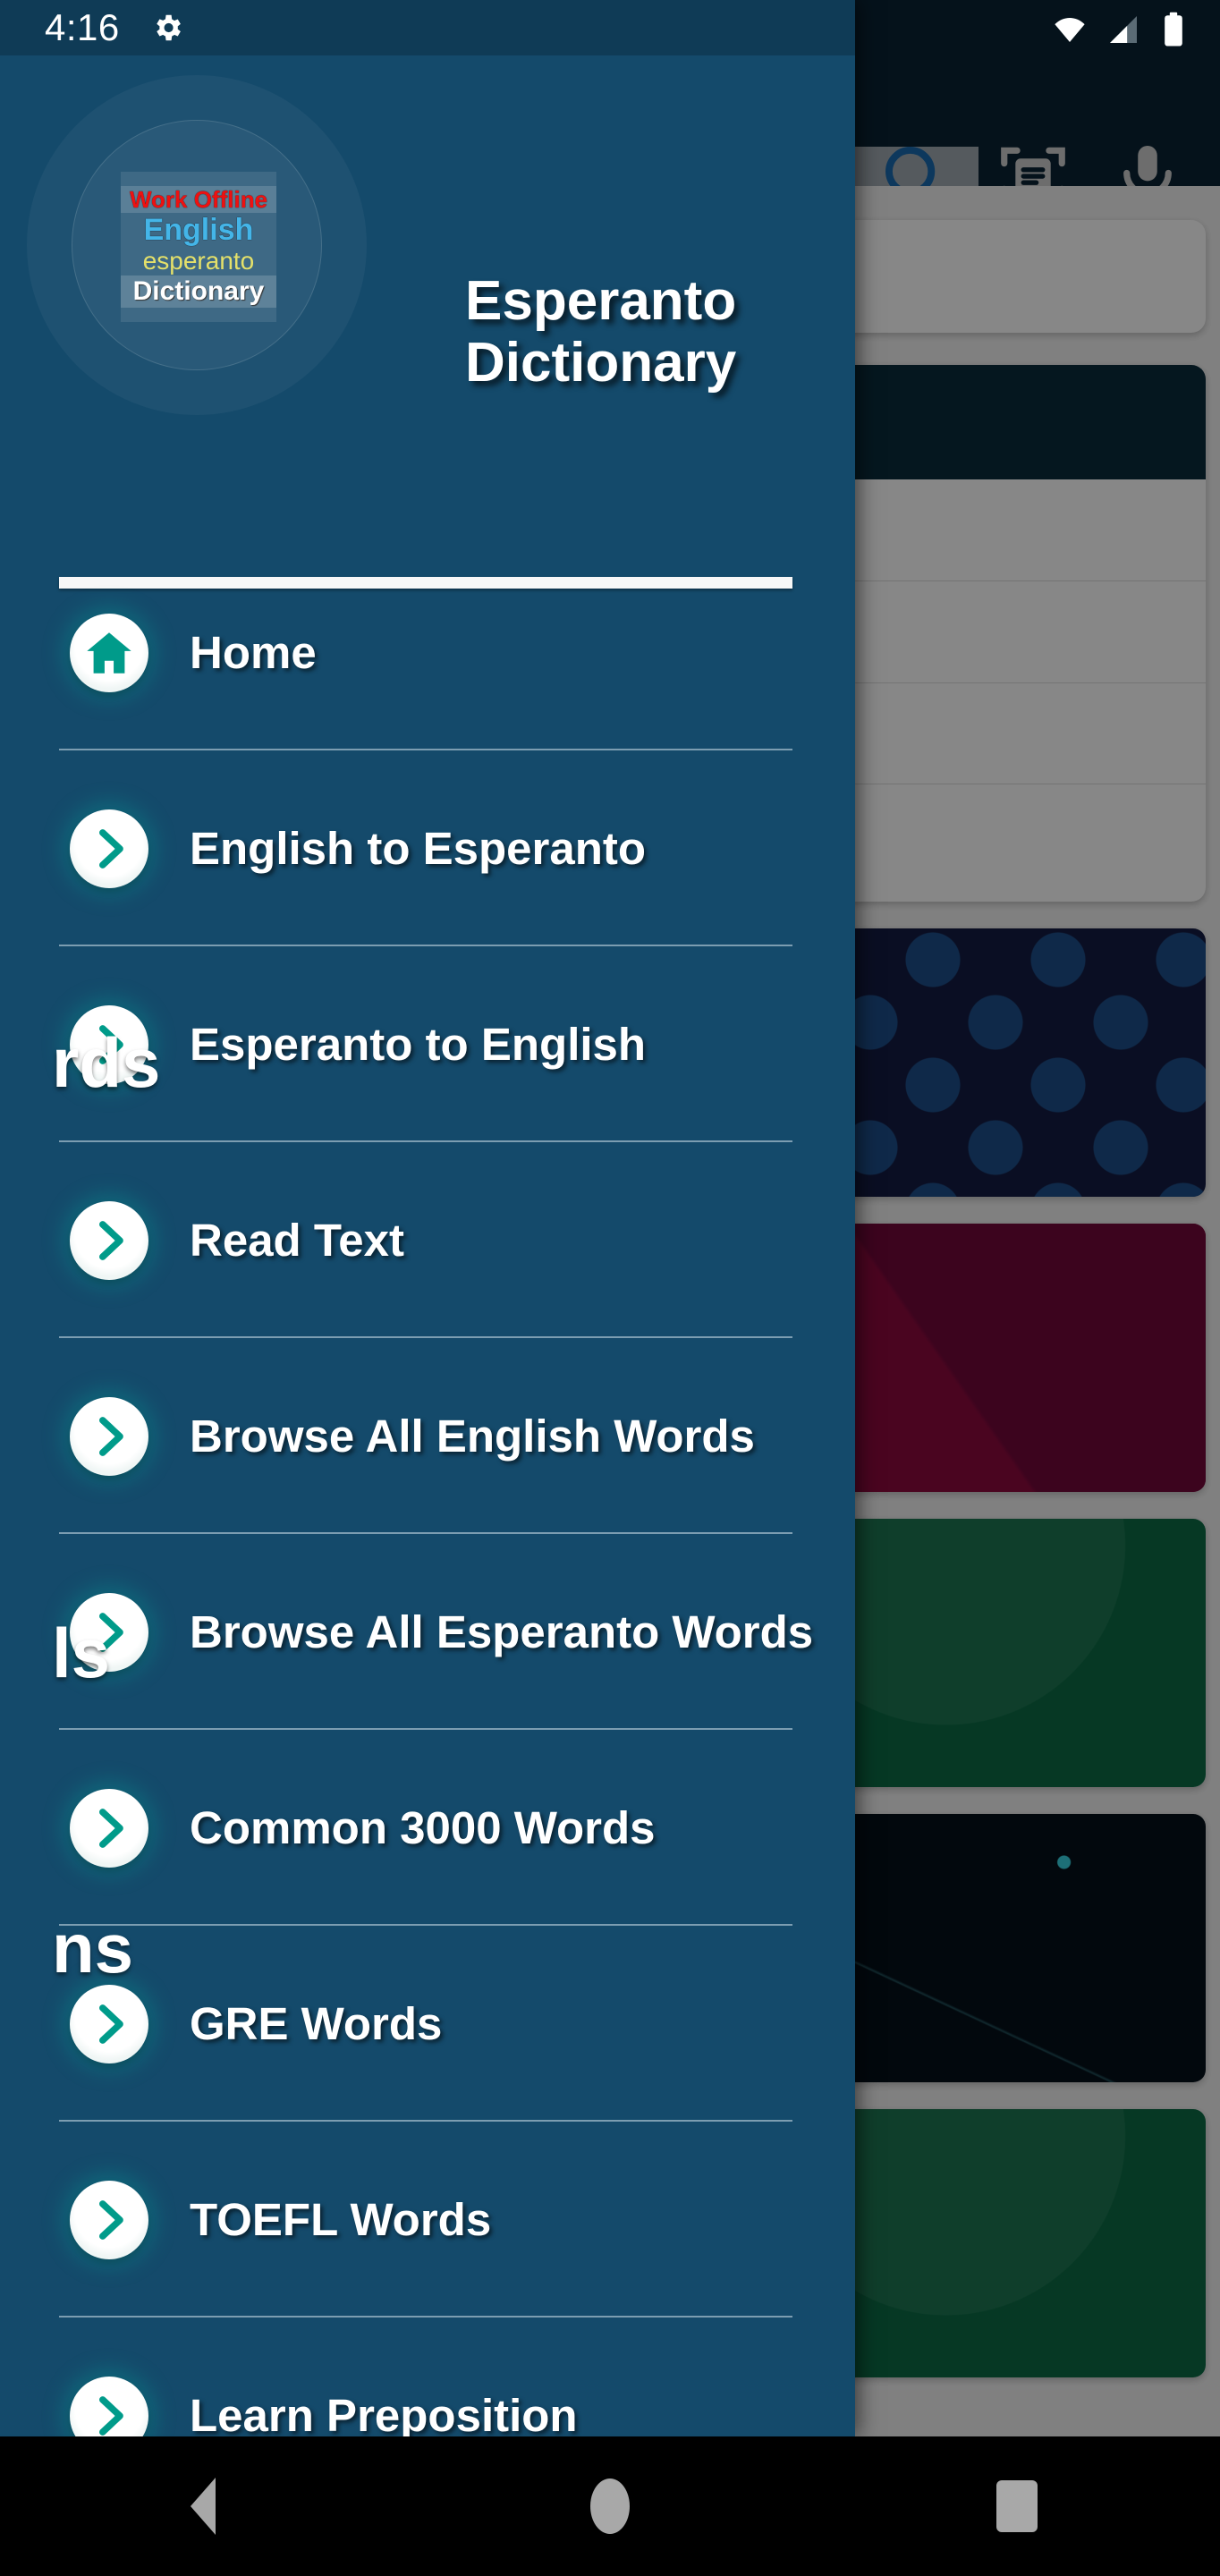 The width and height of the screenshot is (1220, 2576). What do you see at coordinates (297, 1240) in the screenshot?
I see `sidebar-item-label: Read Text` at bounding box center [297, 1240].